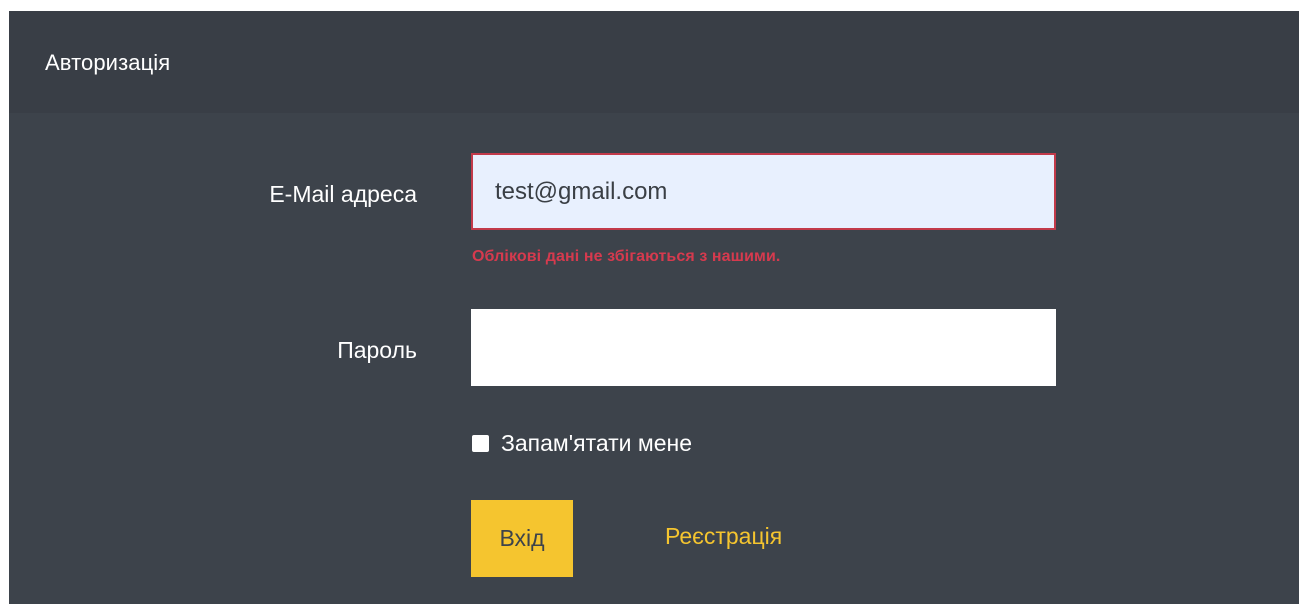 This screenshot has width=1308, height=604. Describe the element at coordinates (343, 194) in the screenshot. I see `email-label: E-Mail адреса` at that location.